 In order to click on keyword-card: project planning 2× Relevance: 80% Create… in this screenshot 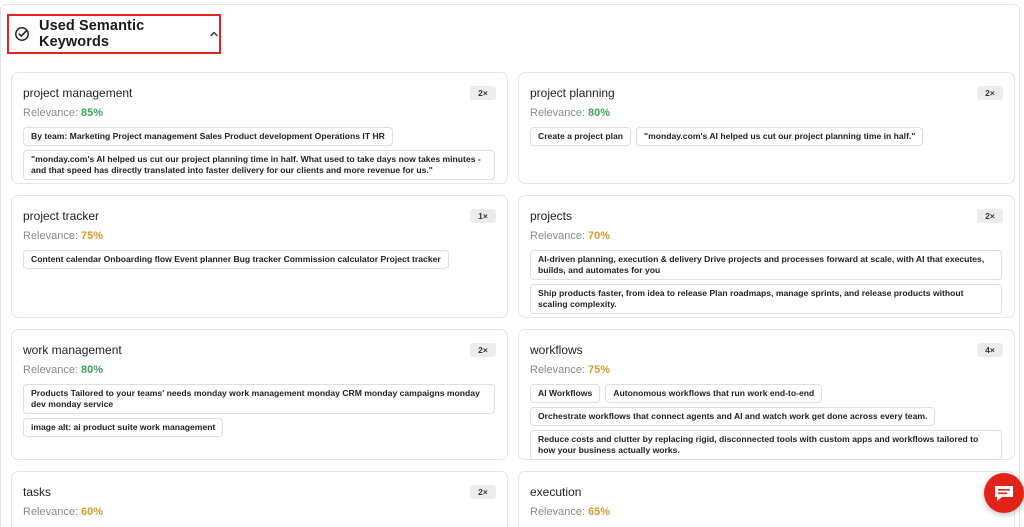, I will do `click(766, 128)`.